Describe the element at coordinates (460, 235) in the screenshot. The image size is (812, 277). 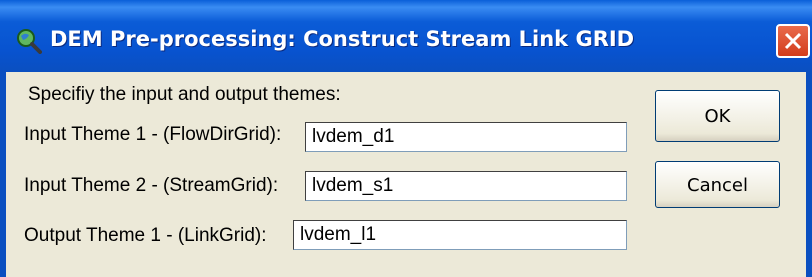
I see `output-theme-1-field` at that location.